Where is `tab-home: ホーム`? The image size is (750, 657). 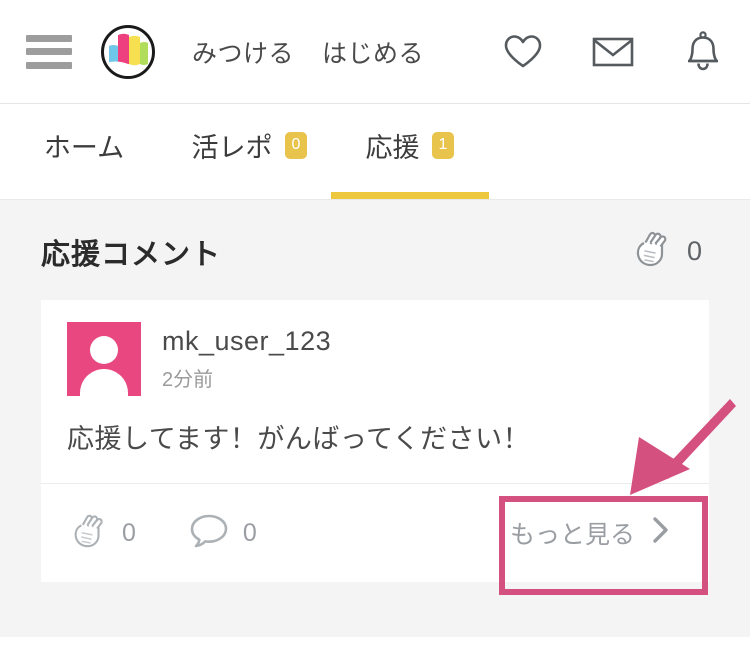
tab-home: ホーム is located at coordinates (84, 151).